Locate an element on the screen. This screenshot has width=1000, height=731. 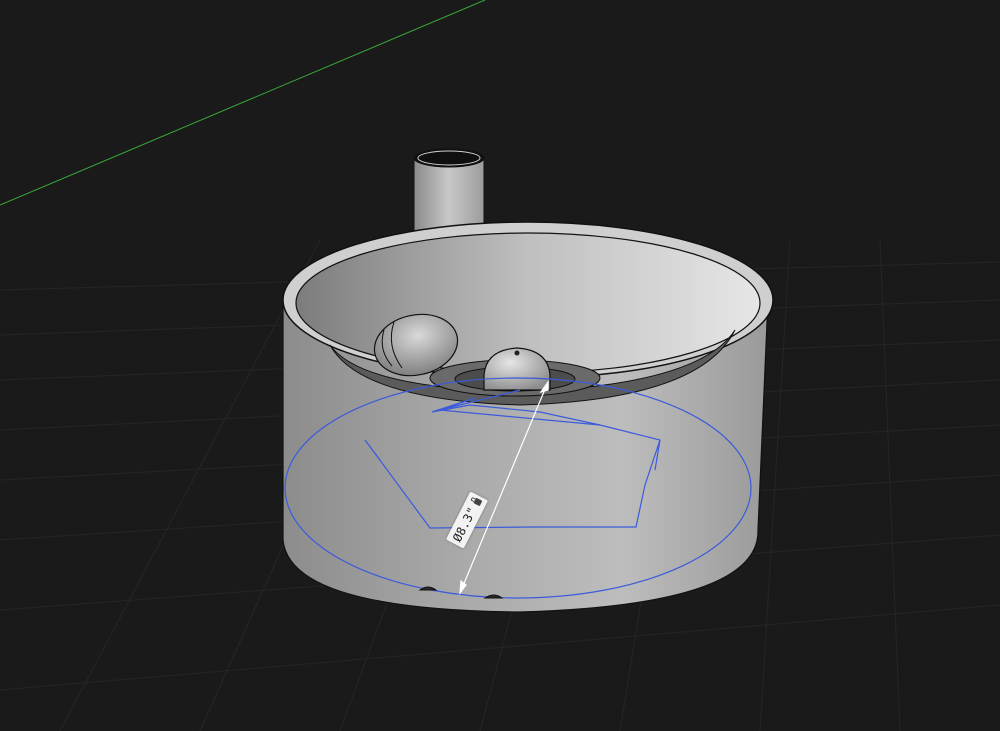
x-axis-line is located at coordinates (243, 103).